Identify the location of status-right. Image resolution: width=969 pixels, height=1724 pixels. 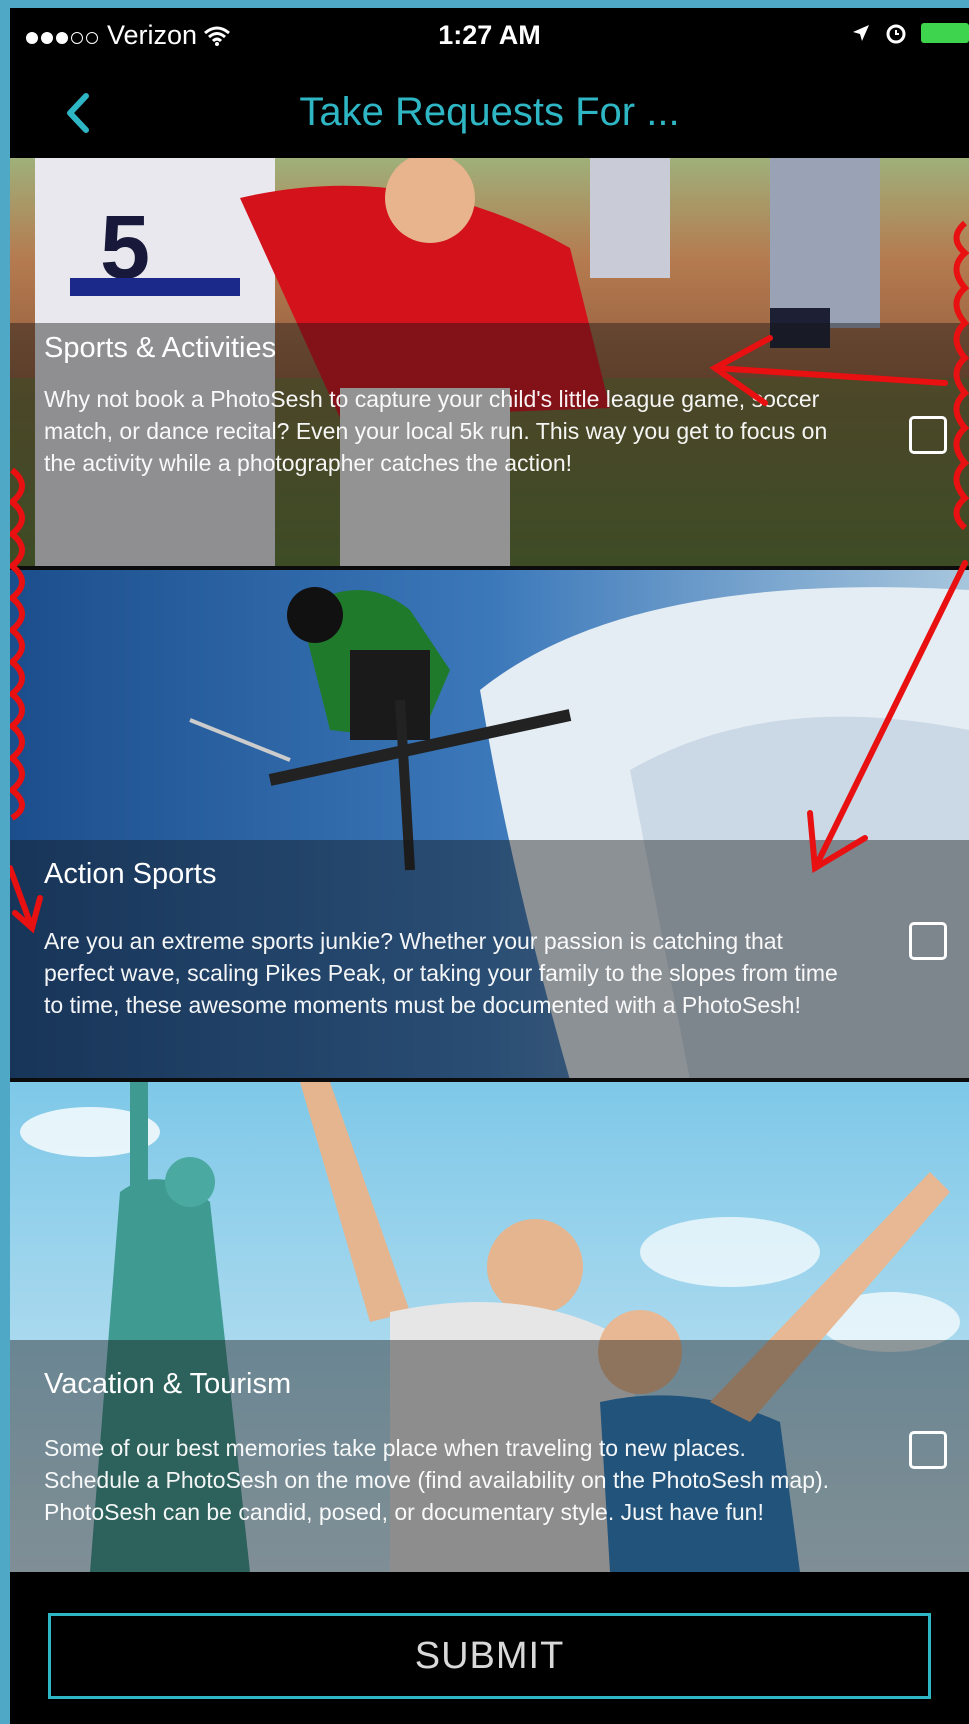
(910, 33).